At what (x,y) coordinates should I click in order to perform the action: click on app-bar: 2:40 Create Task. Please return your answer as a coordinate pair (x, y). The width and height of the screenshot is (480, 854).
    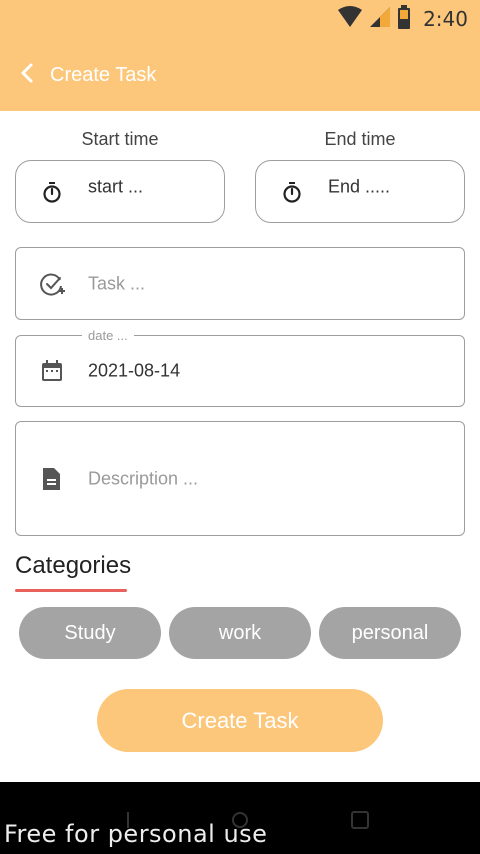
    Looking at the image, I should click on (240, 55).